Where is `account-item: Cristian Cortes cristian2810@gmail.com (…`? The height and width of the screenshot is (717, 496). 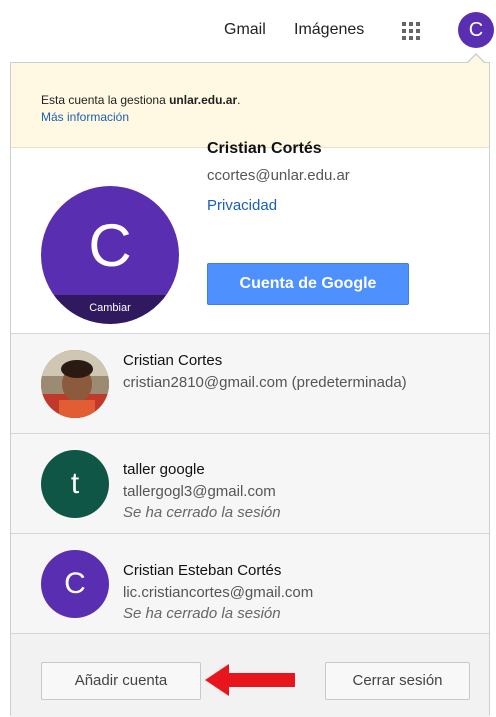
account-item: Cristian Cortes cristian2810@gmail.com (… is located at coordinates (250, 383).